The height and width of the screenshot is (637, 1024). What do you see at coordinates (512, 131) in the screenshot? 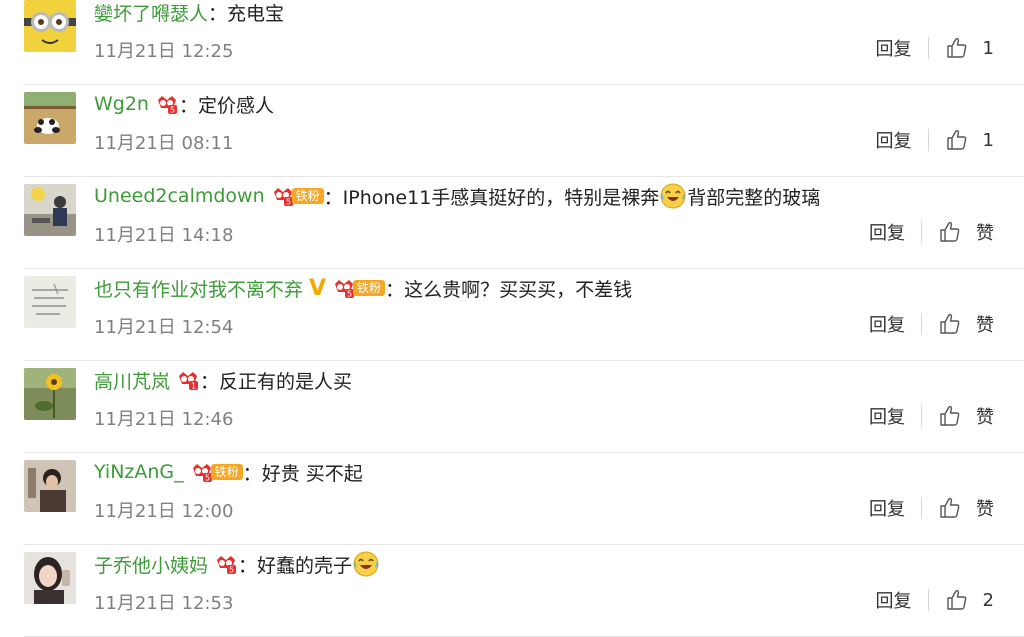
I see `comment-item: Wg2n 5 ： 定价感人 11月21日 08:11 回复 1` at bounding box center [512, 131].